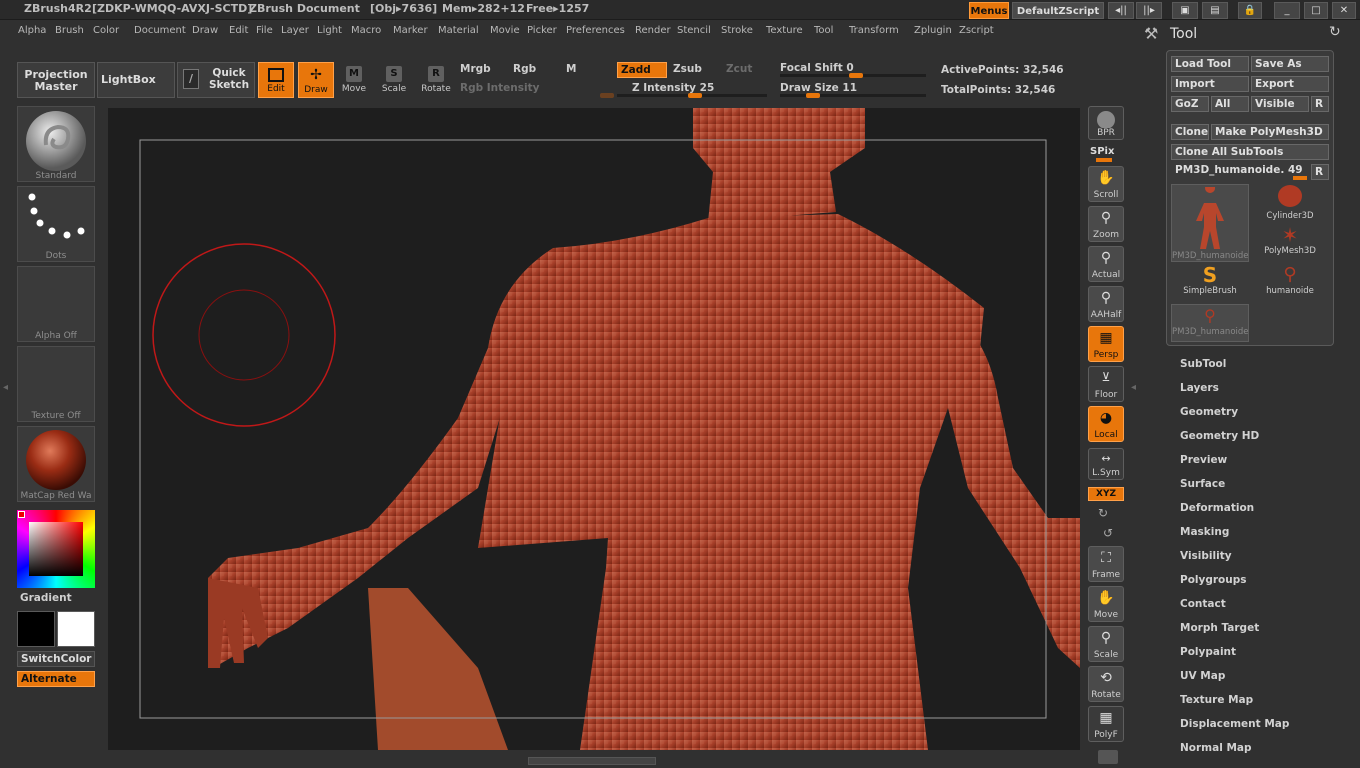 Image resolution: width=1360 pixels, height=768 pixels. What do you see at coordinates (1290, 84) in the screenshot?
I see `export-button: Export` at bounding box center [1290, 84].